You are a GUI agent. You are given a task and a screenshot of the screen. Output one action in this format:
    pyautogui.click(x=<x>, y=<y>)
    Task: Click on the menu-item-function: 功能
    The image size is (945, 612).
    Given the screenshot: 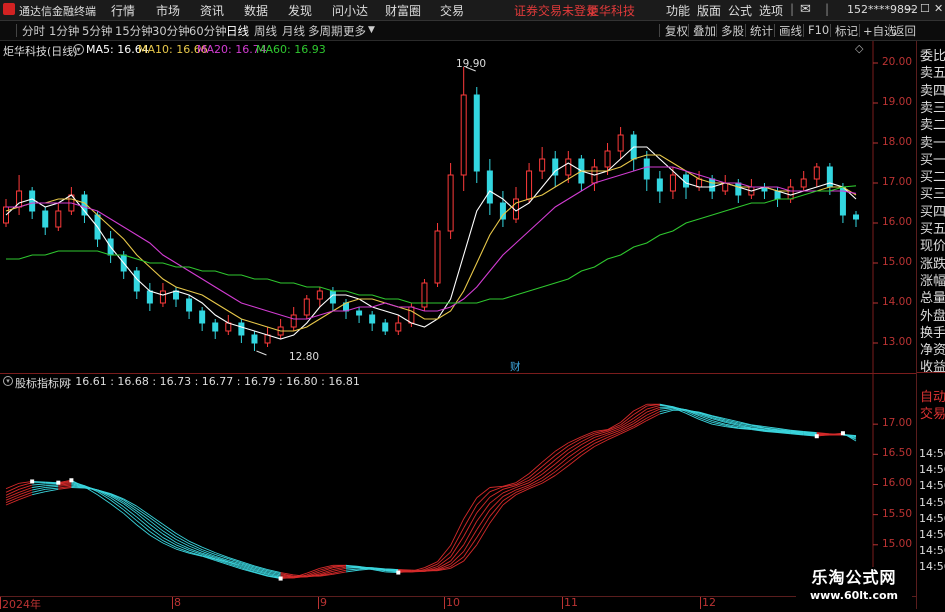 What is the action you would take?
    pyautogui.click(x=678, y=10)
    